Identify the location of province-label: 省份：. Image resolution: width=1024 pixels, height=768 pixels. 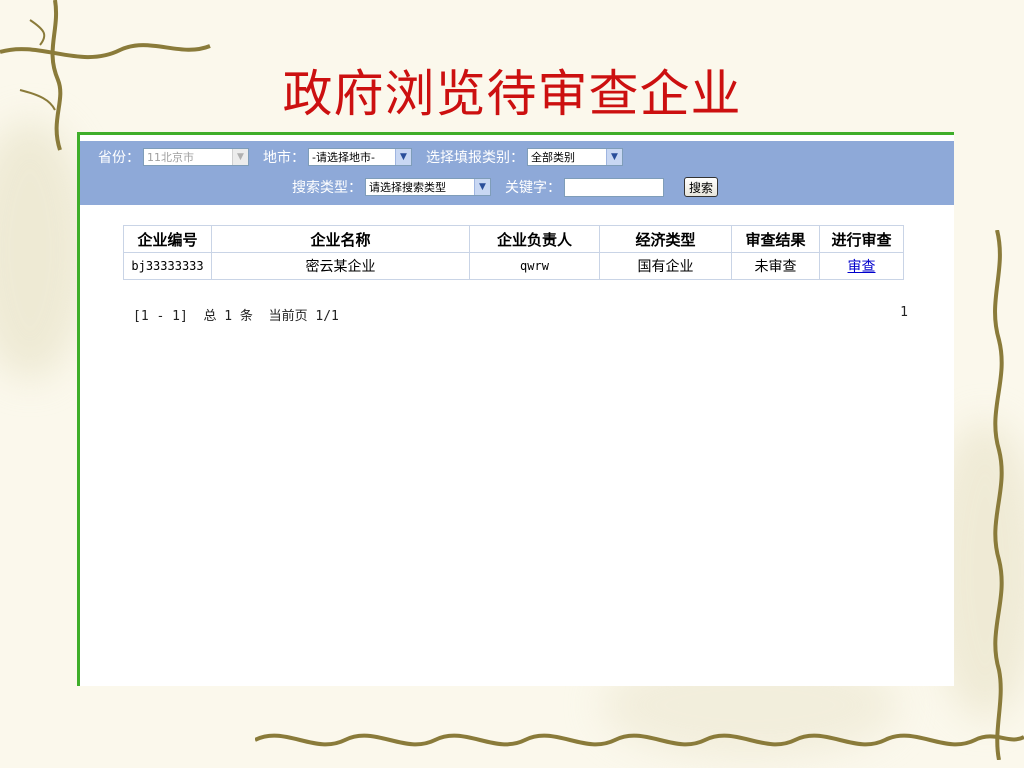
(119, 158).